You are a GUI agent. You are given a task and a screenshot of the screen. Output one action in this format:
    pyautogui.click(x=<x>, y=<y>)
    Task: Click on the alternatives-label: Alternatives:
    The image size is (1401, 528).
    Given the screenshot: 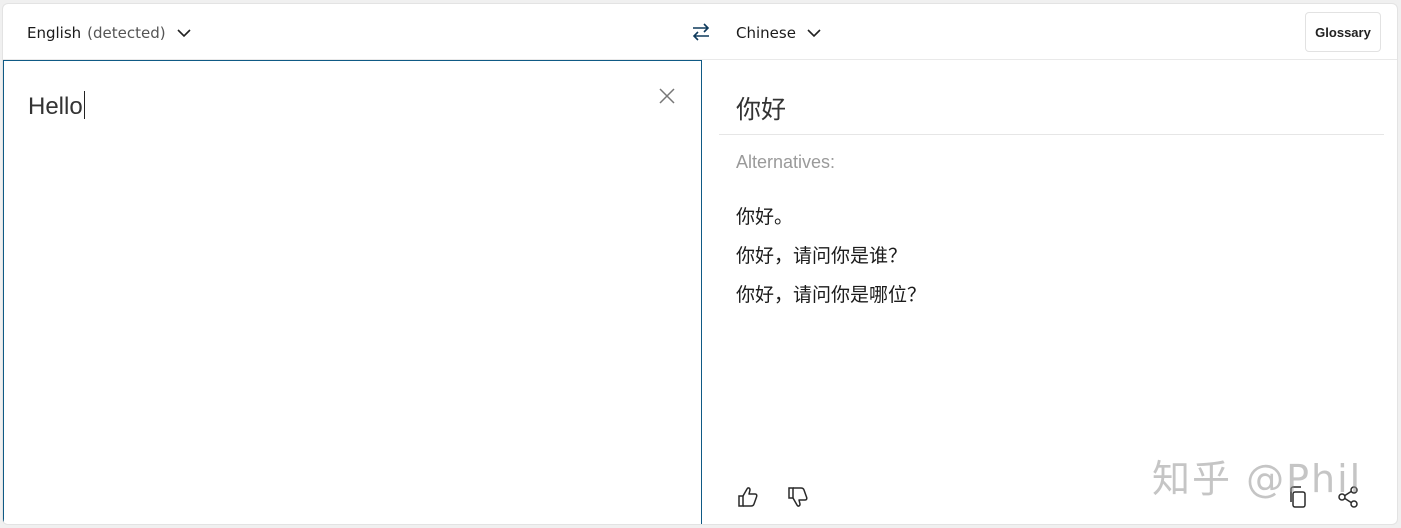 What is the action you would take?
    pyautogui.click(x=786, y=162)
    